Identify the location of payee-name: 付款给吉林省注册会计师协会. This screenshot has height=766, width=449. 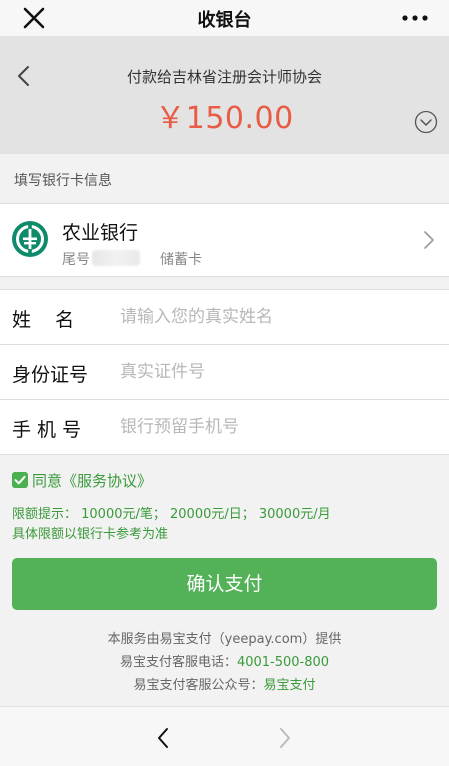
(224, 77).